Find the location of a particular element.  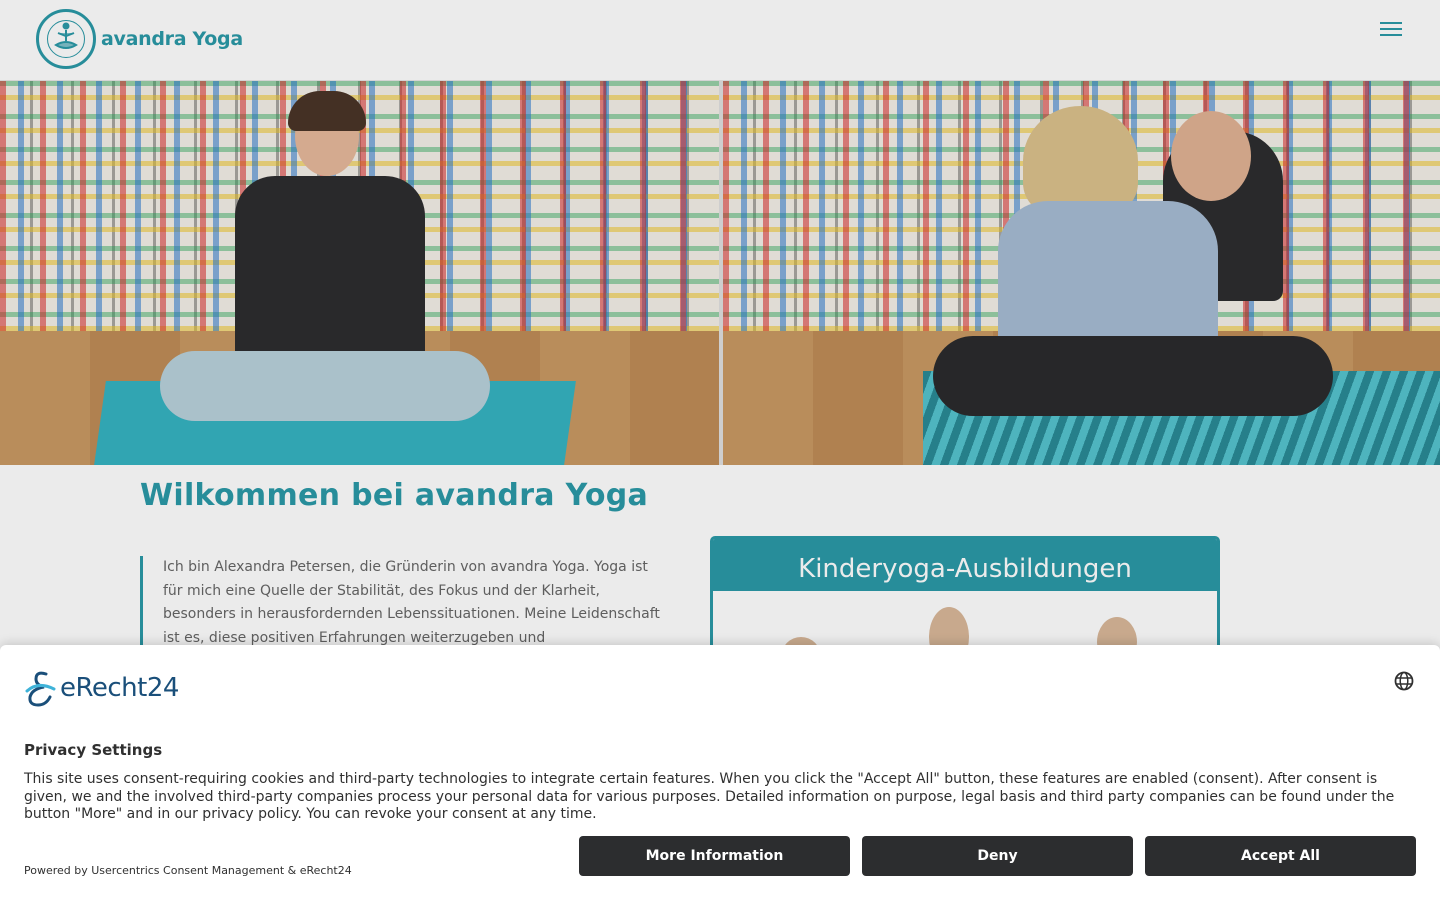

site-logo: avandra Yoga is located at coordinates (139, 39).